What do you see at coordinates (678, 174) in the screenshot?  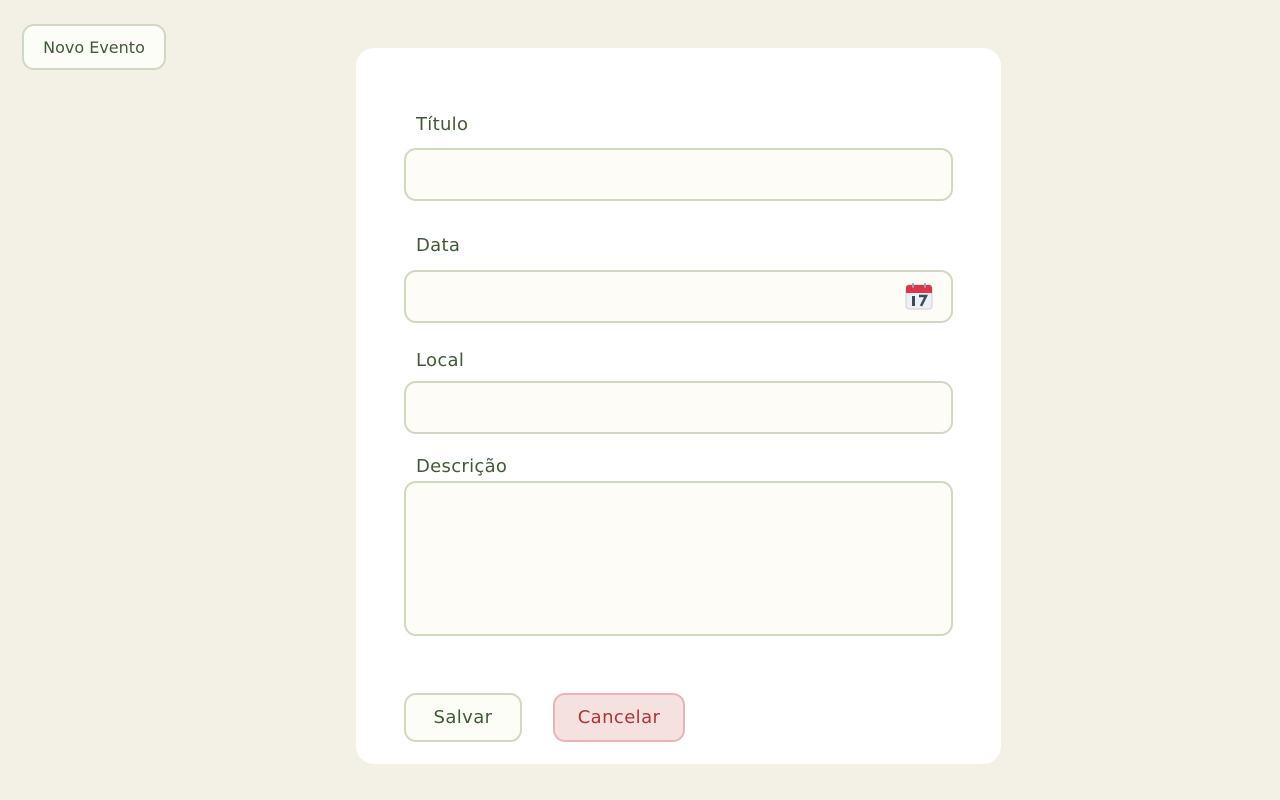 I see `title-input` at bounding box center [678, 174].